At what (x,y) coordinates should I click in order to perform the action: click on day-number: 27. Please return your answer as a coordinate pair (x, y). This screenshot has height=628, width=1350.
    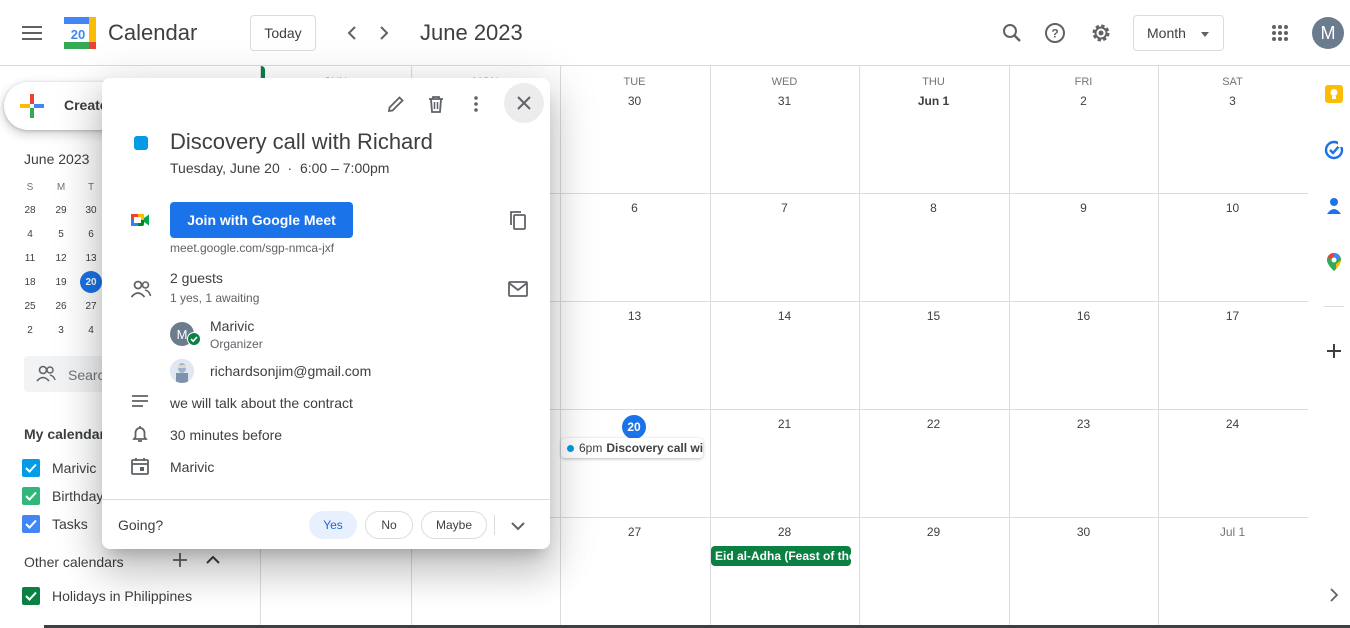
    Looking at the image, I should click on (634, 532).